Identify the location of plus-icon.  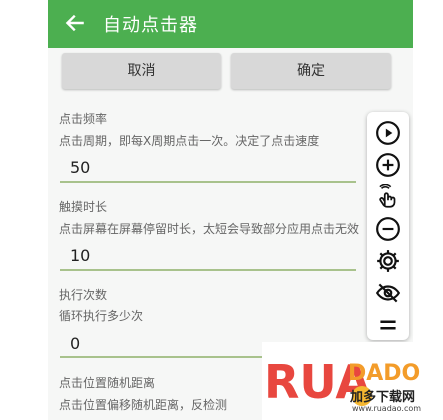
(388, 165).